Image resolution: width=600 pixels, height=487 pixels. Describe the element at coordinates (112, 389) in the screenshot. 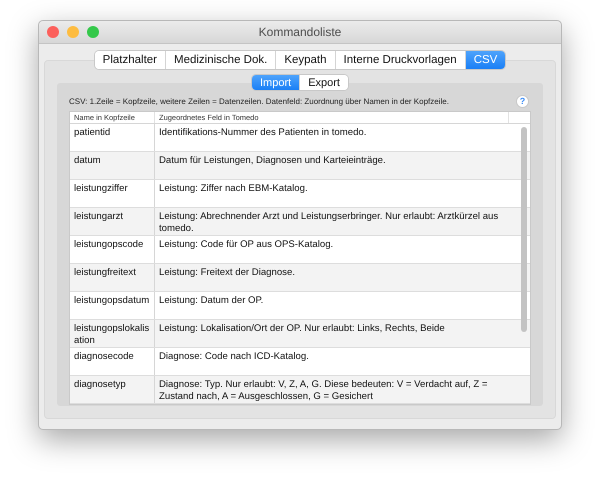

I see `table-cell: diagnosetyp` at that location.